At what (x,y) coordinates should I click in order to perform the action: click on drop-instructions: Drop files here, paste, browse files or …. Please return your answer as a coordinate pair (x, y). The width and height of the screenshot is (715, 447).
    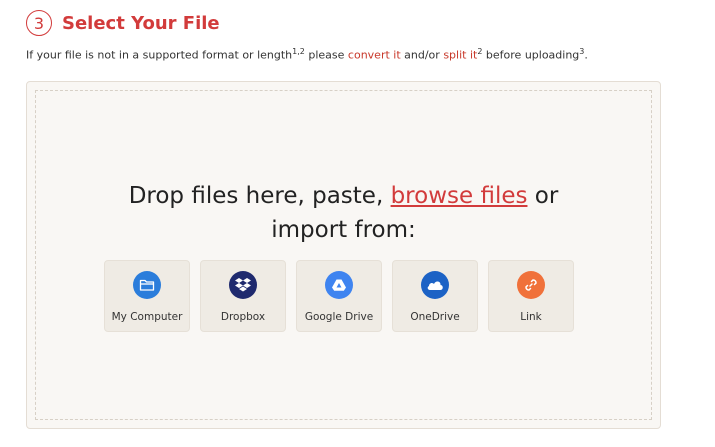
    Looking at the image, I should click on (343, 213).